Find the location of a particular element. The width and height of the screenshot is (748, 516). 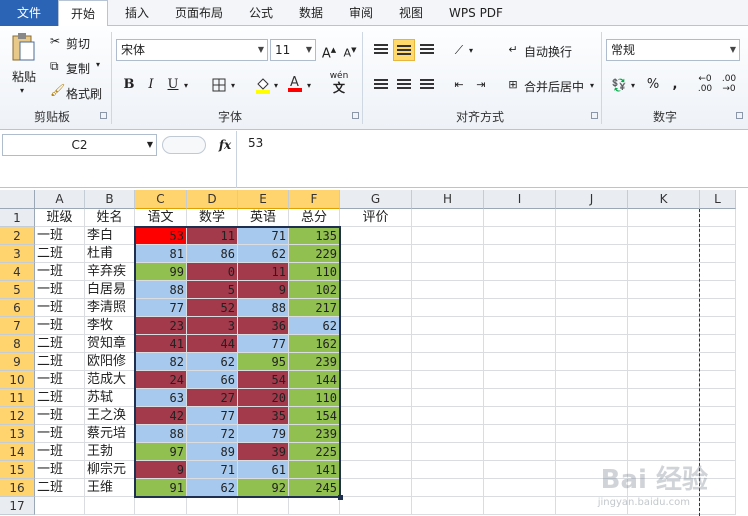

column-header-a: A is located at coordinates (60, 199).